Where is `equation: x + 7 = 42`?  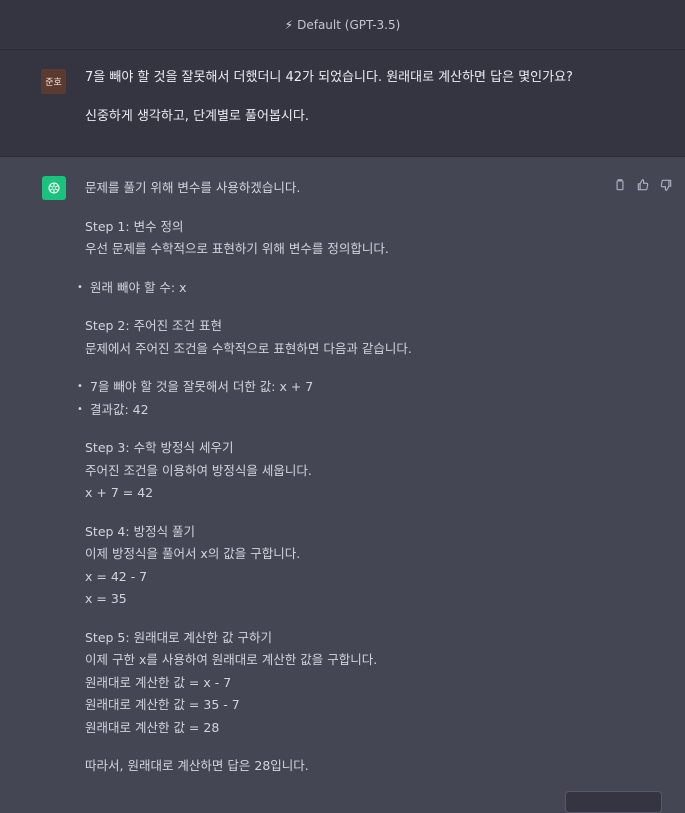 equation: x + 7 = 42 is located at coordinates (119, 492).